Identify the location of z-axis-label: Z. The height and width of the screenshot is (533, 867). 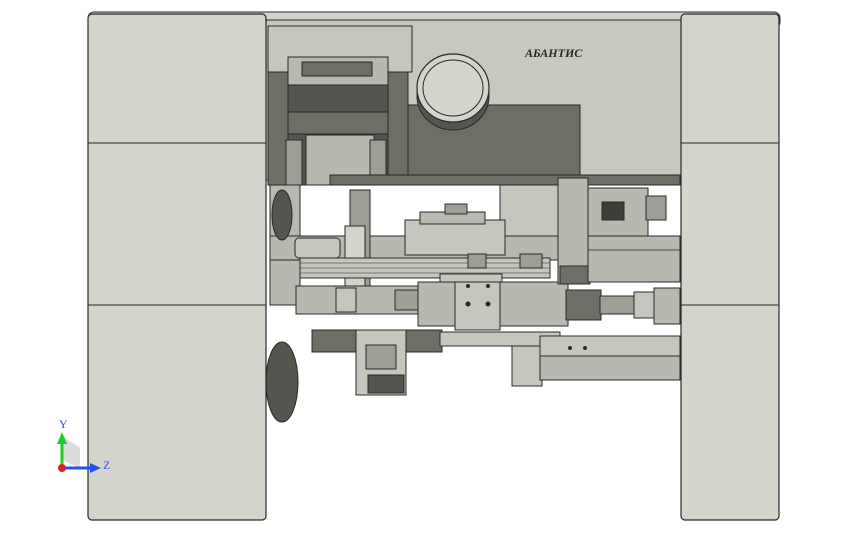
(106, 465).